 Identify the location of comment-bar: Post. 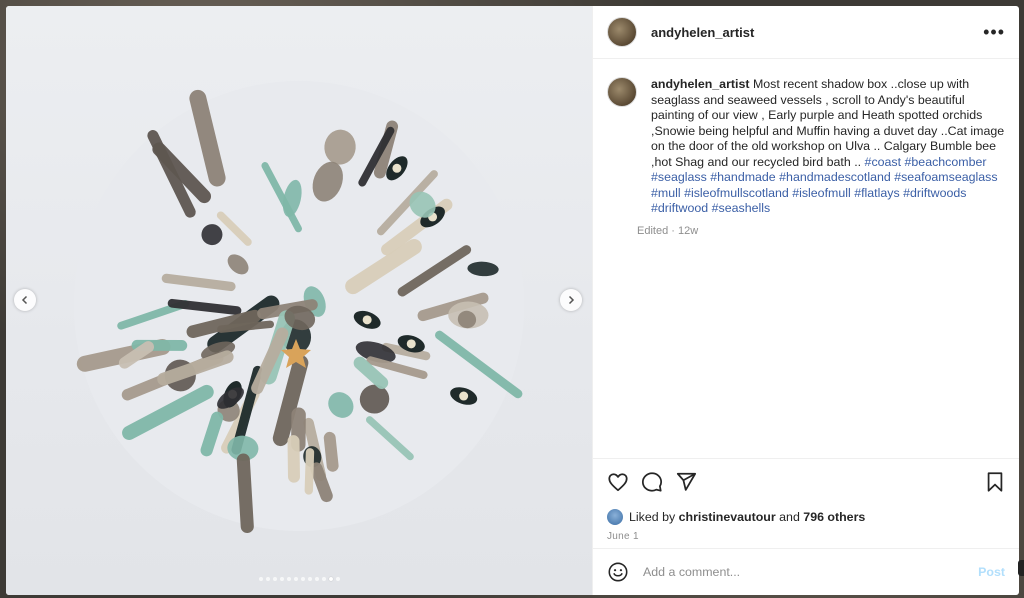
(806, 571).